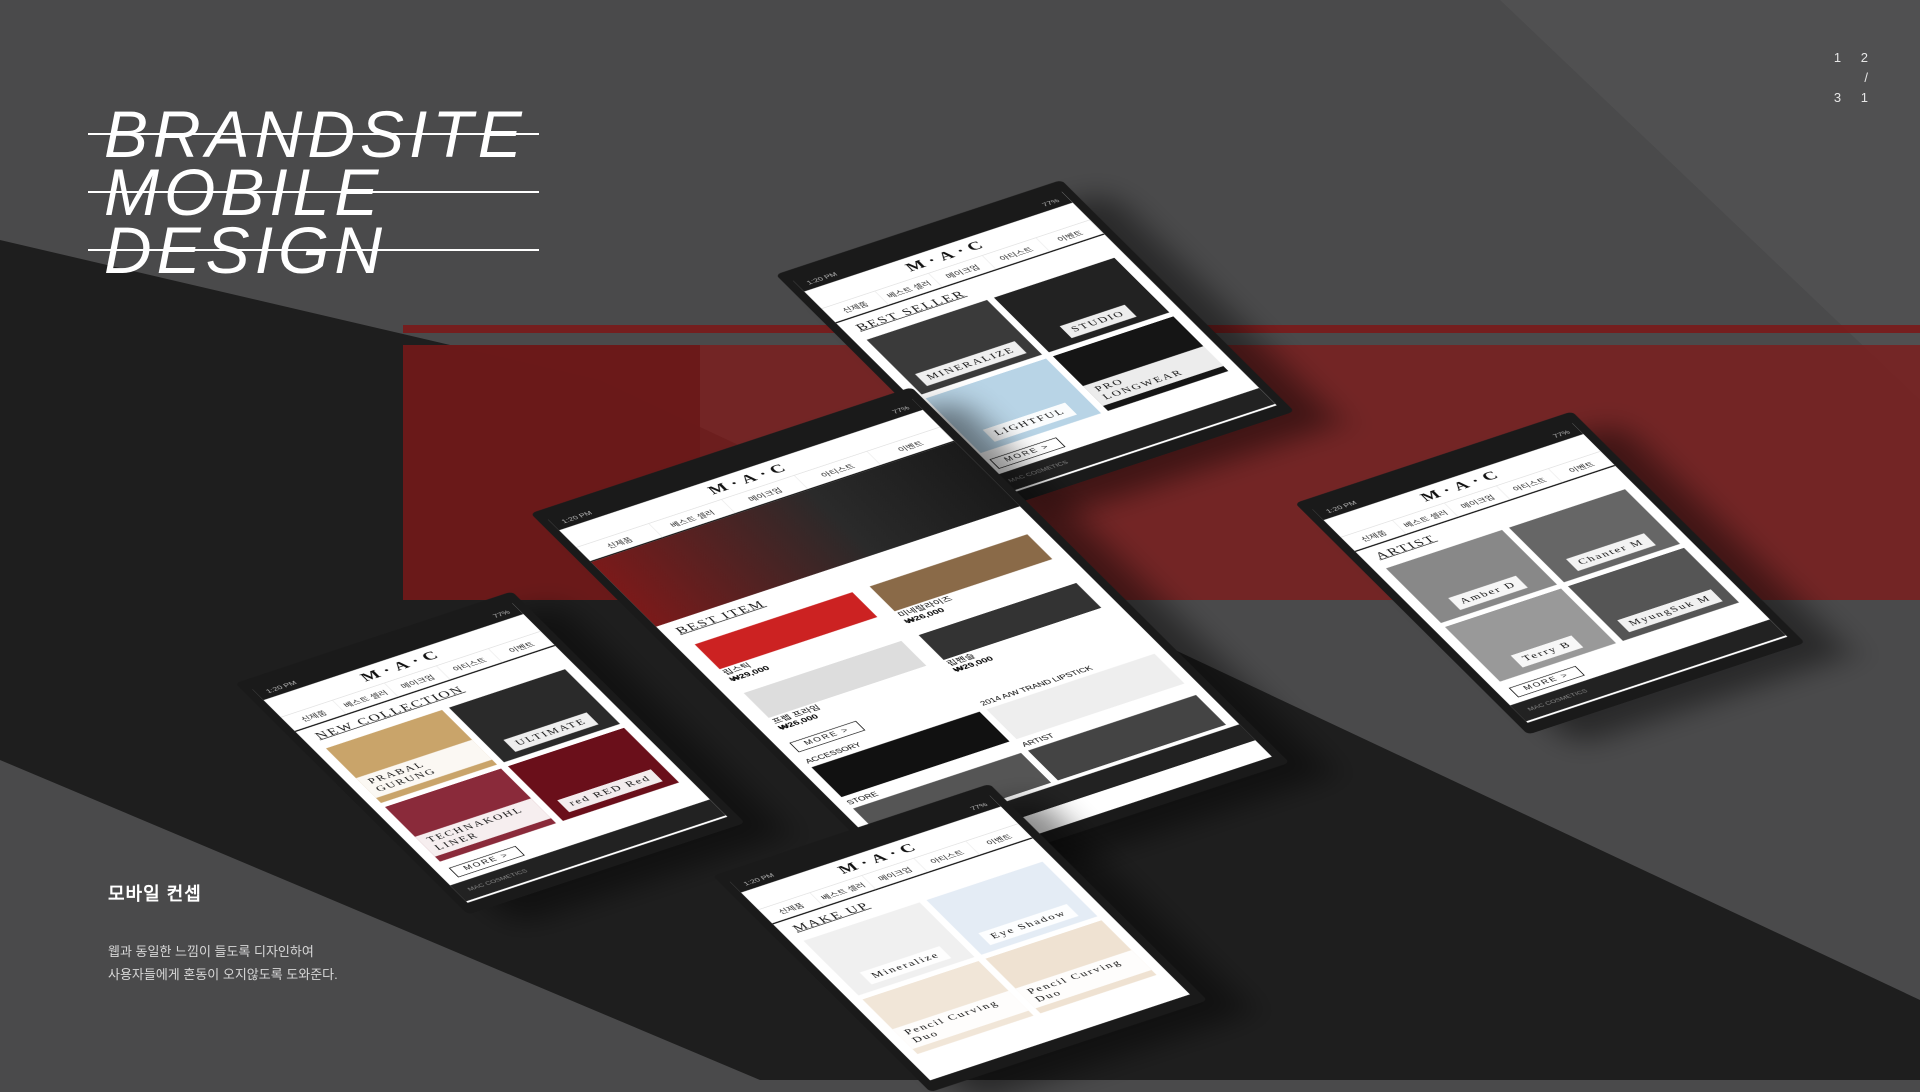 Image resolution: width=1920 pixels, height=1092 pixels. What do you see at coordinates (610, 791) in the screenshot?
I see `tile-label: red RED Red` at bounding box center [610, 791].